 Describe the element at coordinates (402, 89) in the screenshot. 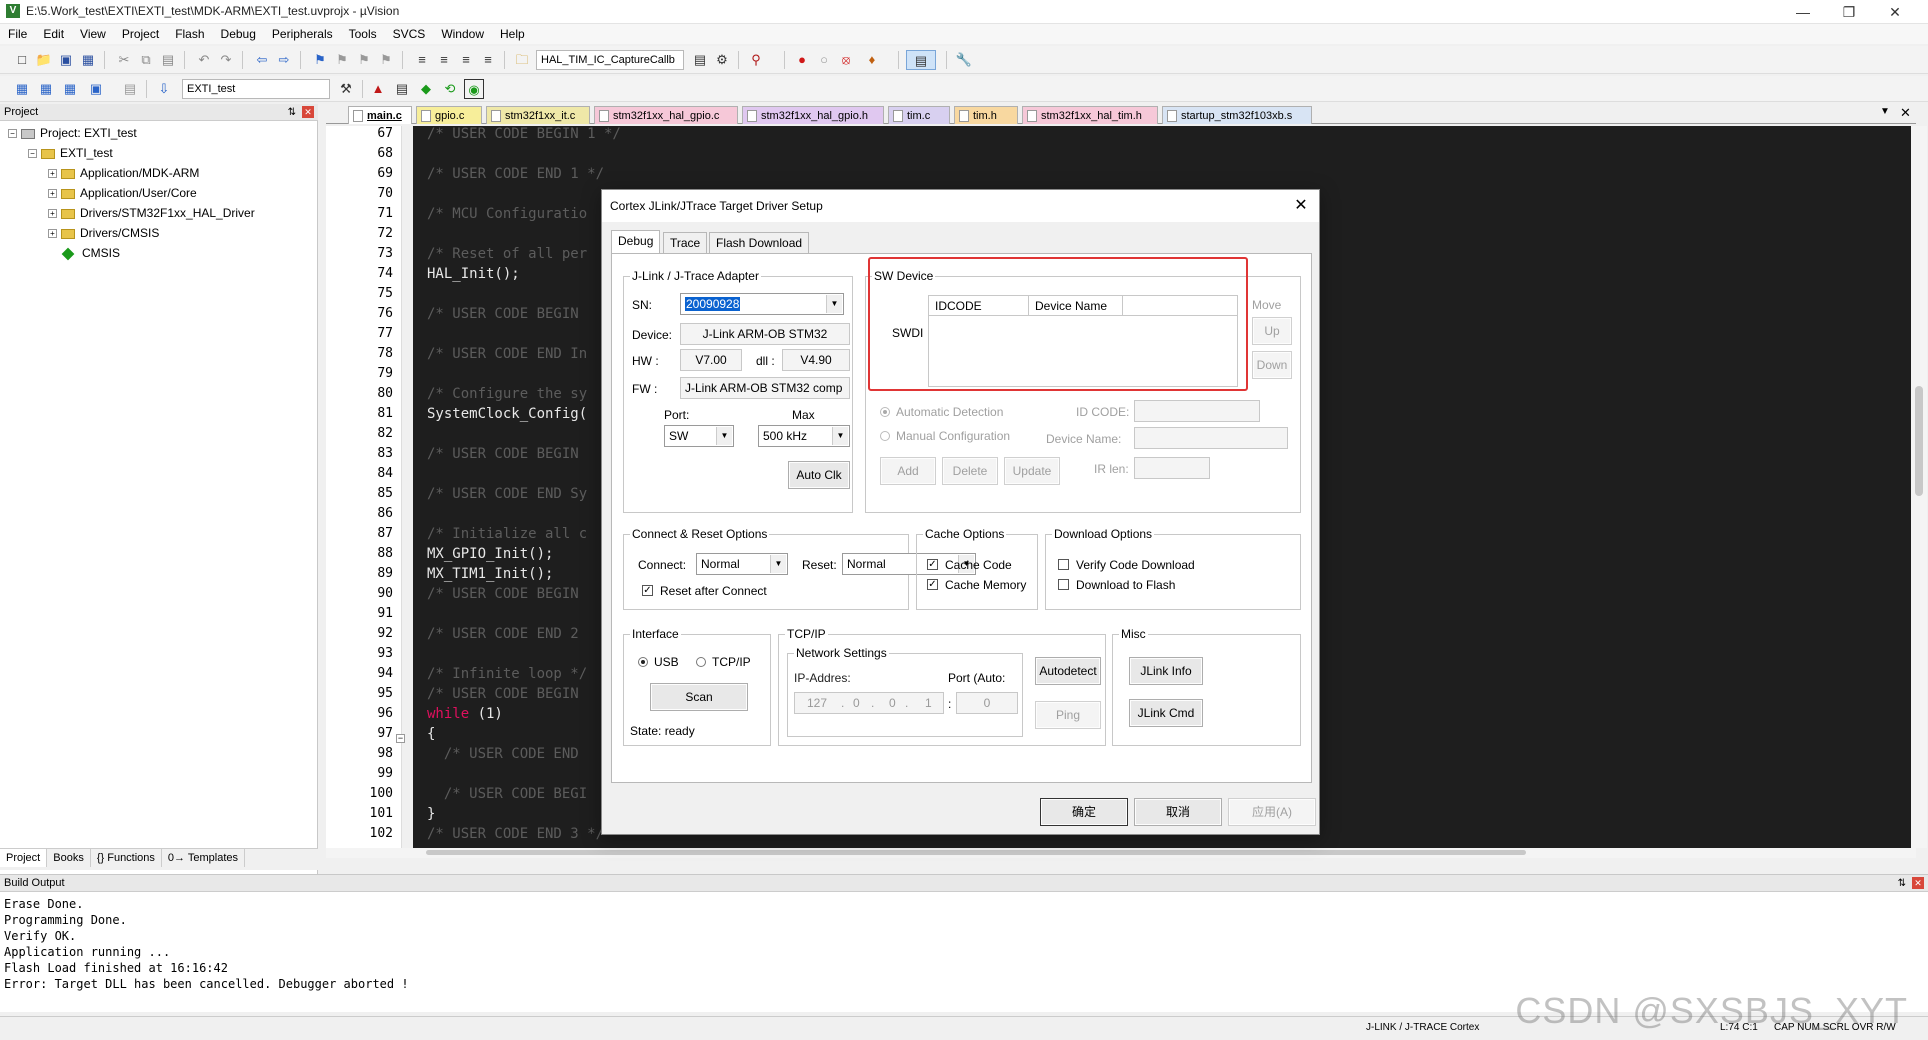

I see `select-packs-icon: ▤` at that location.